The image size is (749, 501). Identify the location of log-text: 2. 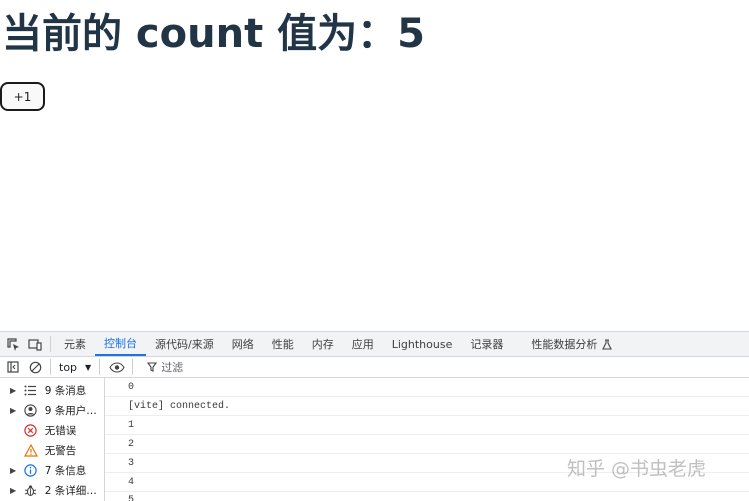
(131, 444).